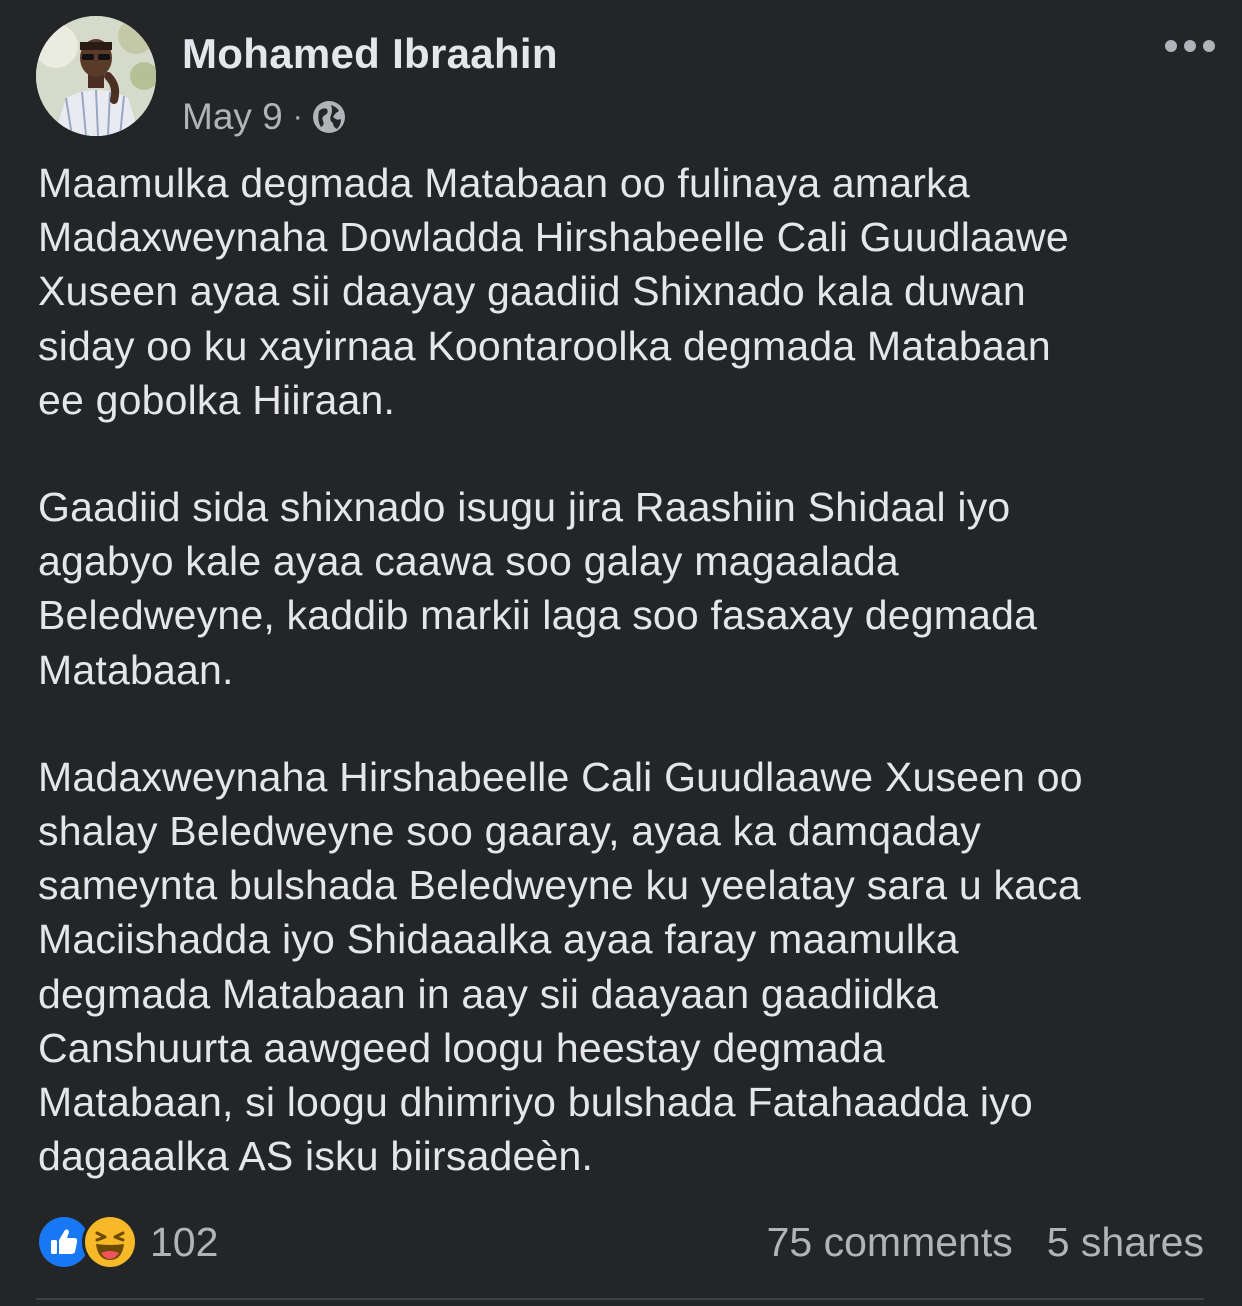 Image resolution: width=1242 pixels, height=1306 pixels. What do you see at coordinates (1125, 1242) in the screenshot?
I see `shares-link: 5 shares` at bounding box center [1125, 1242].